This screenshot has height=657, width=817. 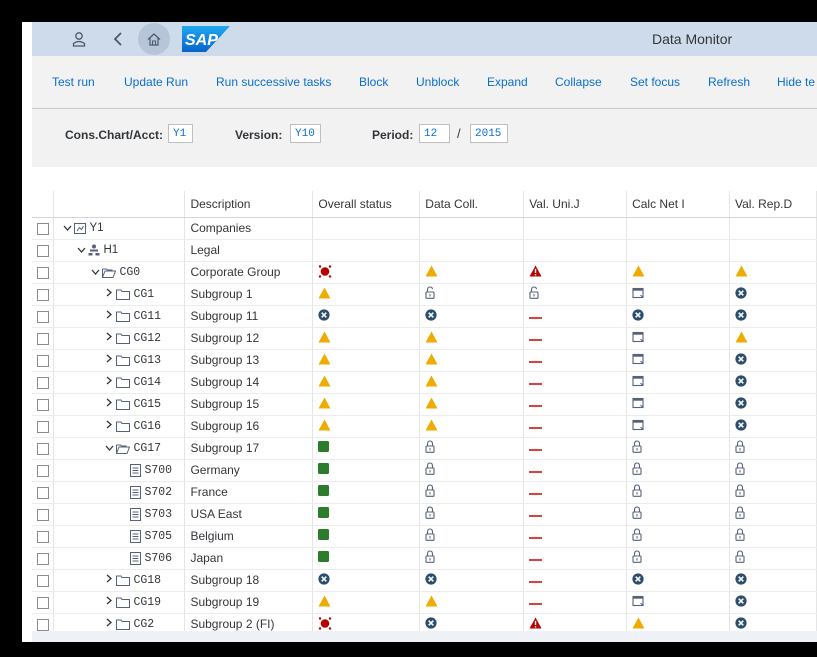 What do you see at coordinates (424, 492) in the screenshot?
I see `table-row: S702 France` at bounding box center [424, 492].